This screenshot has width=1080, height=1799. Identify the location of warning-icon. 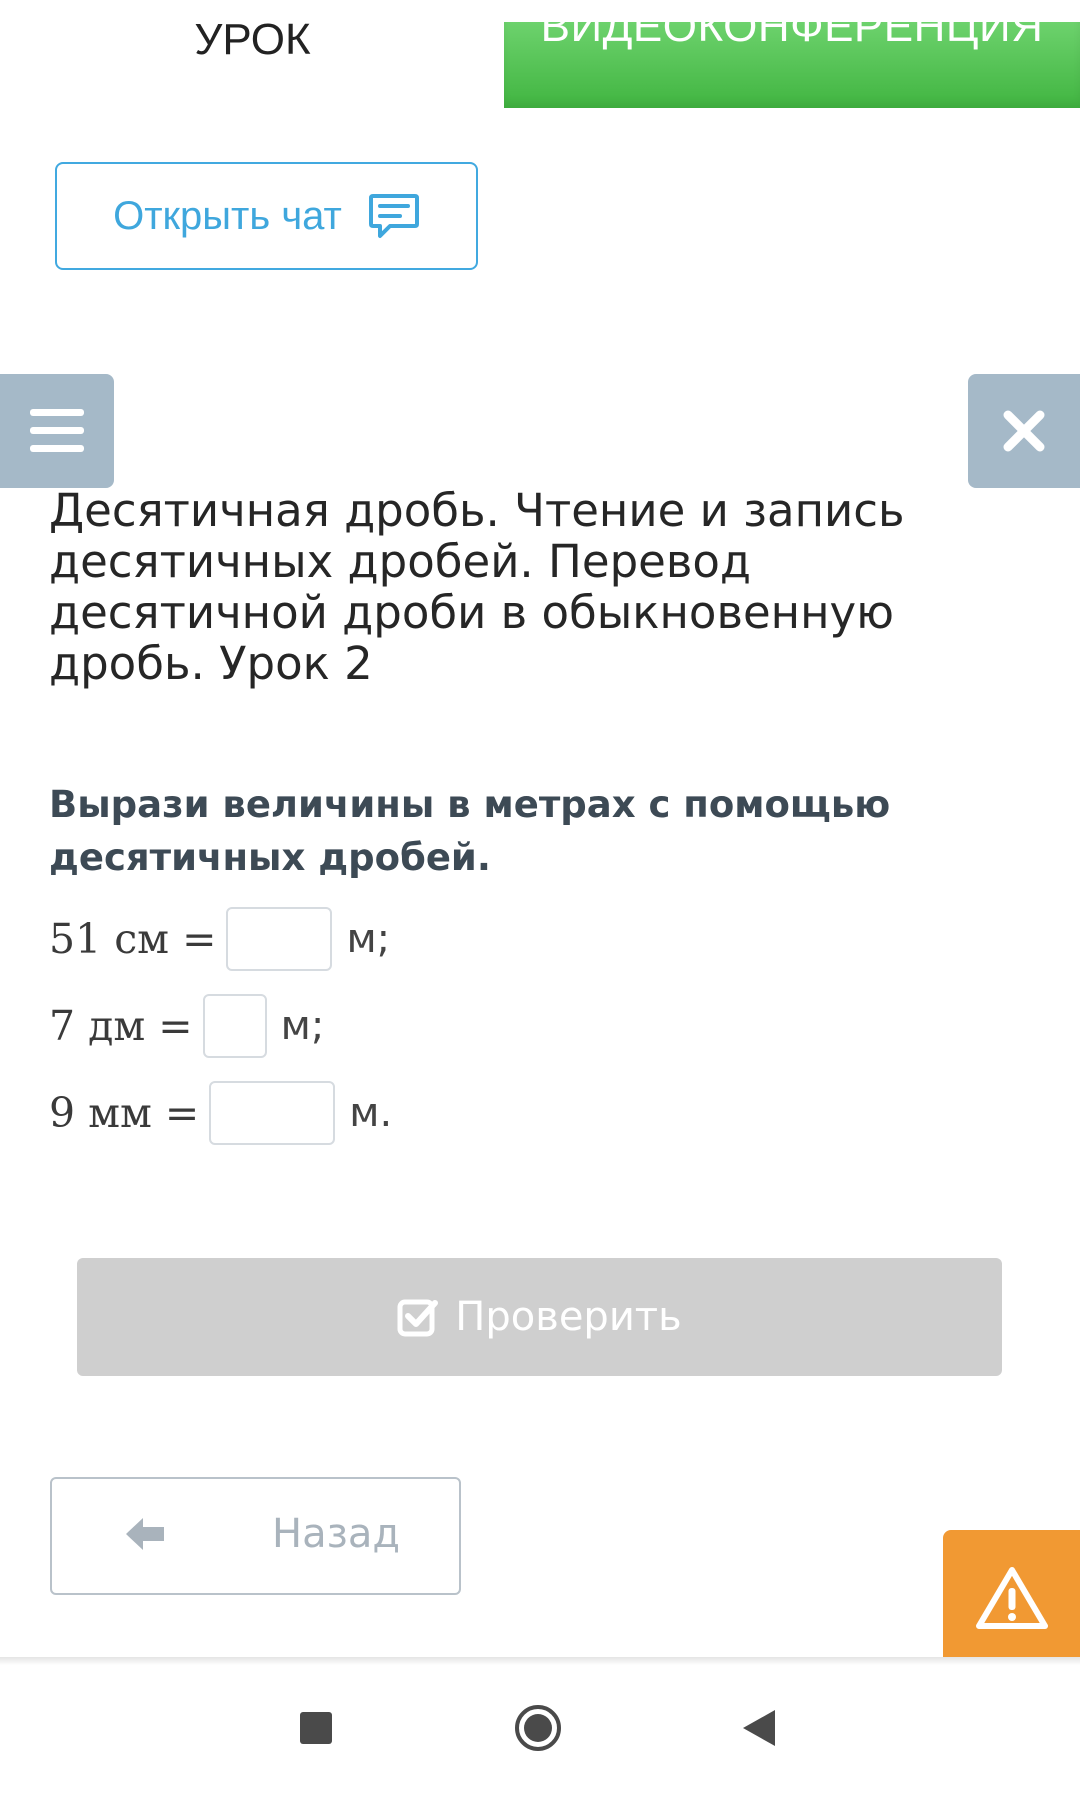
(1011, 1597).